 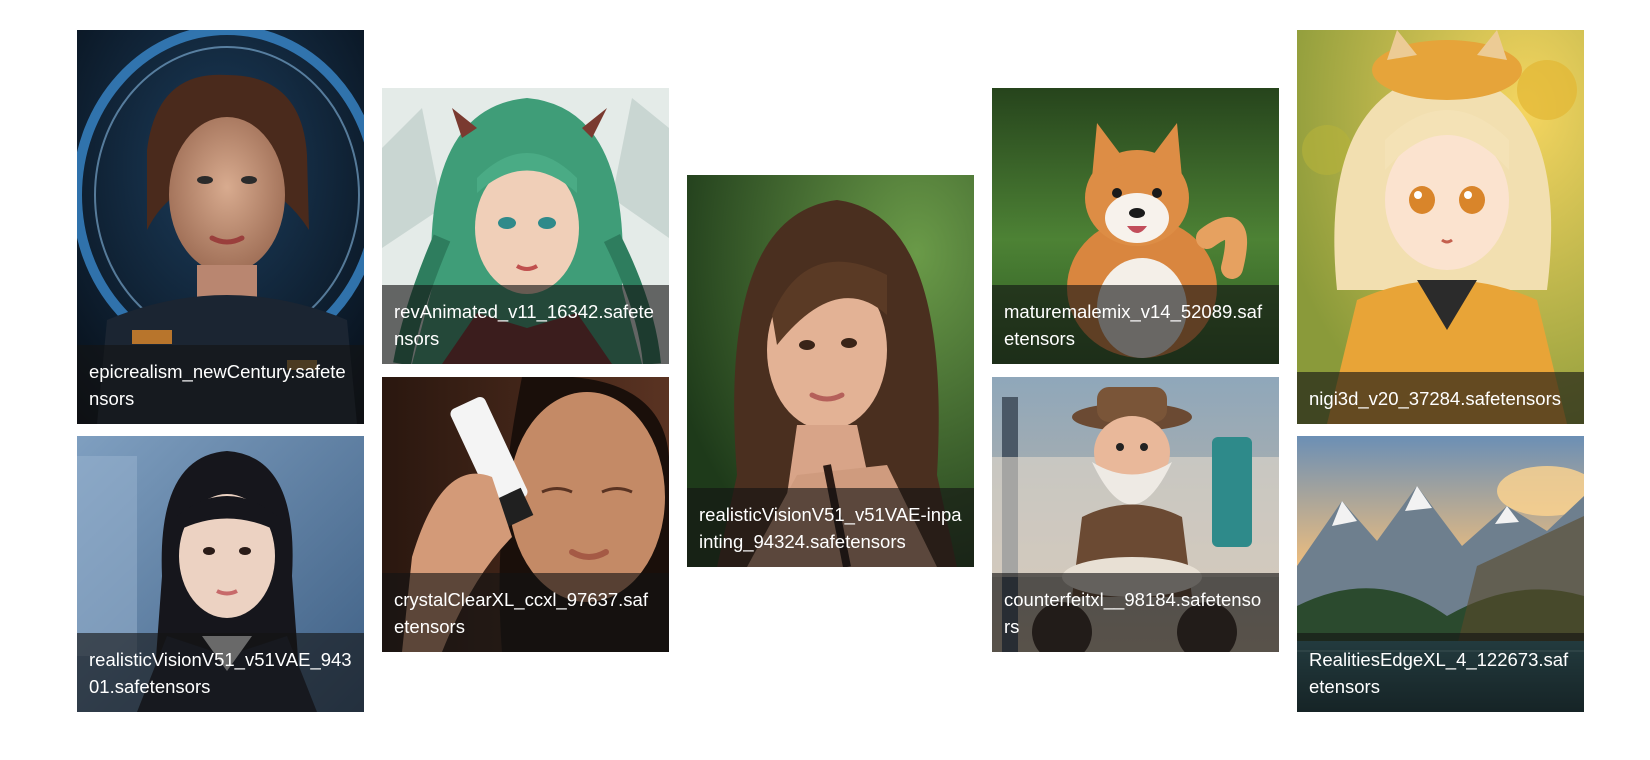 What do you see at coordinates (525, 226) in the screenshot?
I see `gallery-card: revAnimated_v11_16342.safetensors` at bounding box center [525, 226].